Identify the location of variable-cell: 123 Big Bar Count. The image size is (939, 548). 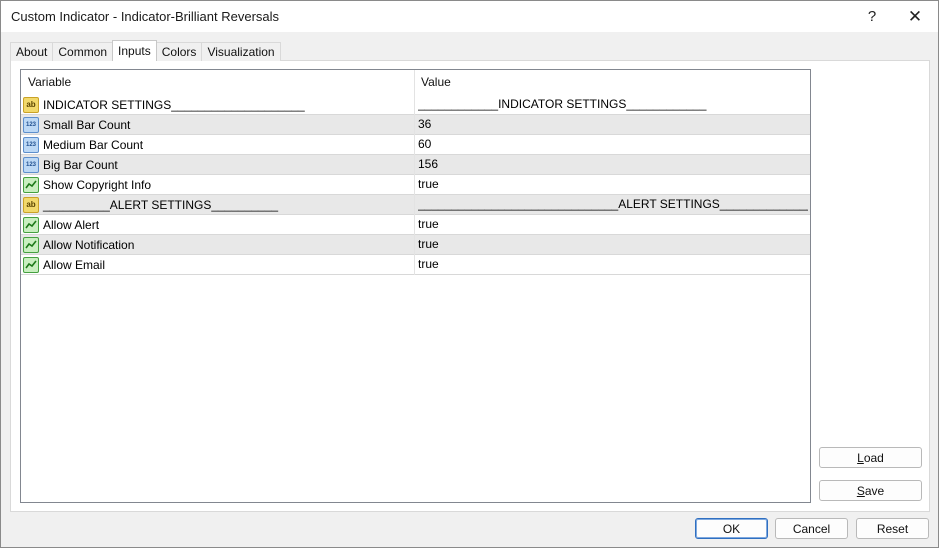
(217, 164).